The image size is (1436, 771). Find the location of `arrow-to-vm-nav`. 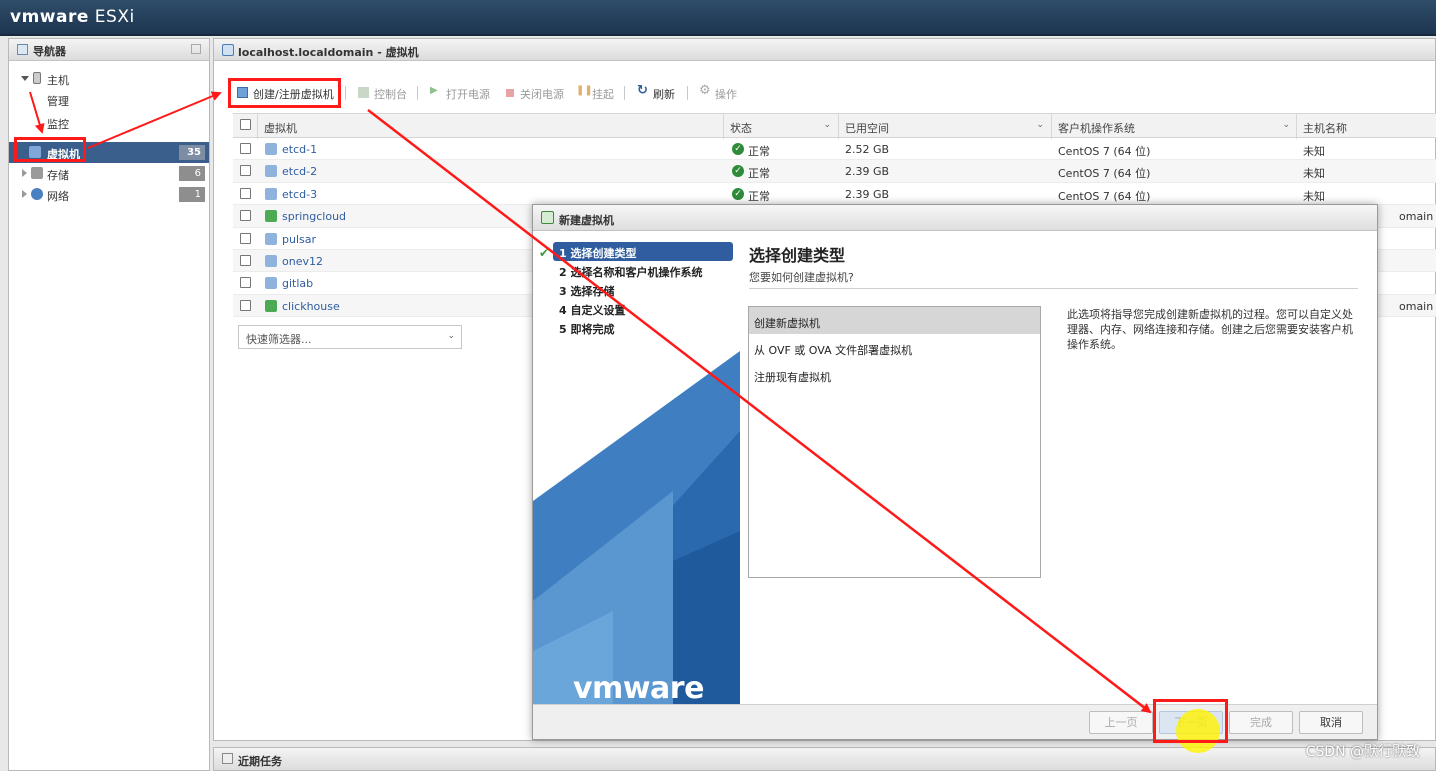

arrow-to-vm-nav is located at coordinates (37, 112).